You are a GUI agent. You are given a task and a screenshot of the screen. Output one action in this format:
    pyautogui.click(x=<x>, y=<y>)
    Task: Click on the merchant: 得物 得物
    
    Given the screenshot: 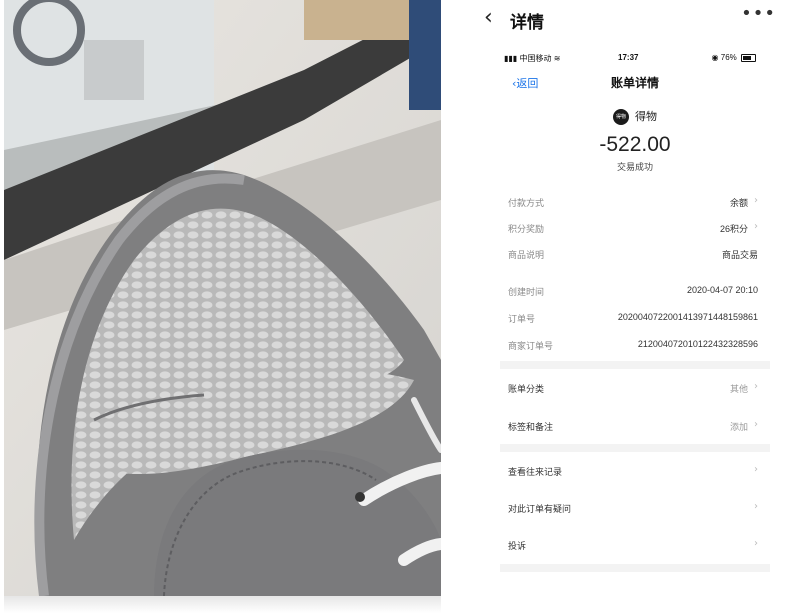 What is the action you would take?
    pyautogui.click(x=635, y=116)
    